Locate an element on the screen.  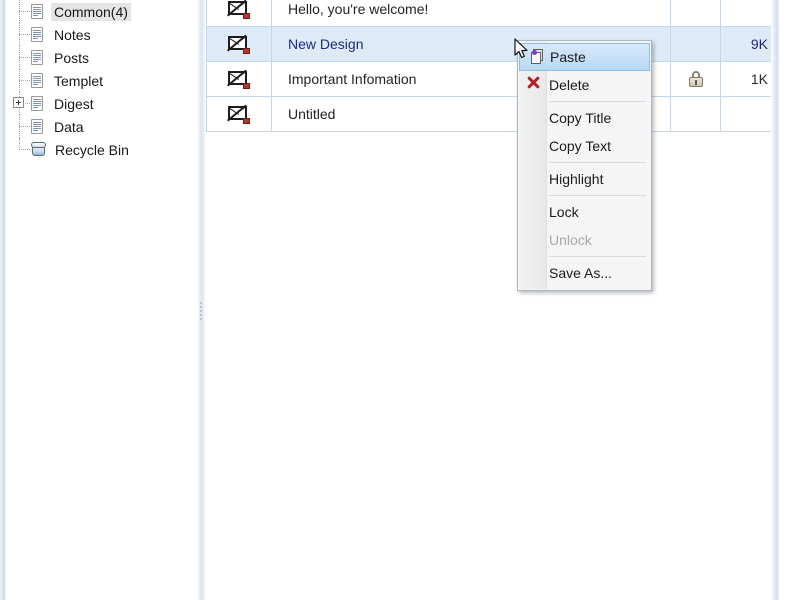
tree-item-digest: Digest is located at coordinates (98, 103).